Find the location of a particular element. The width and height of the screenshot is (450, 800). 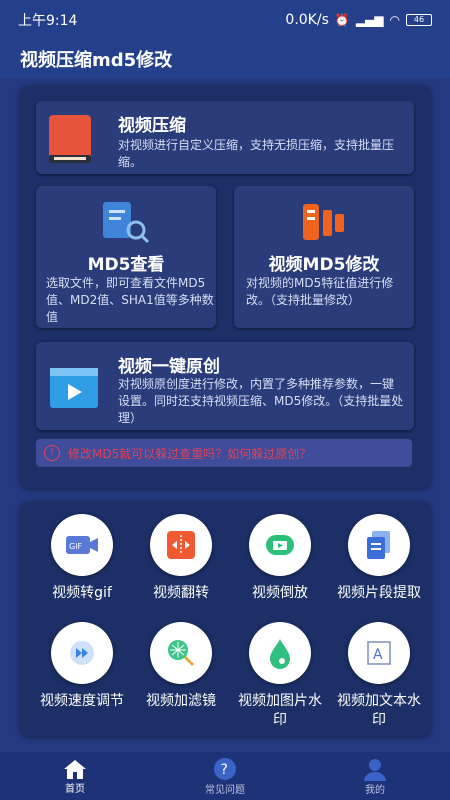

md5-edit-desc: 对视频的MD5特征值进行修改。（支持批量修改） is located at coordinates (320, 291).